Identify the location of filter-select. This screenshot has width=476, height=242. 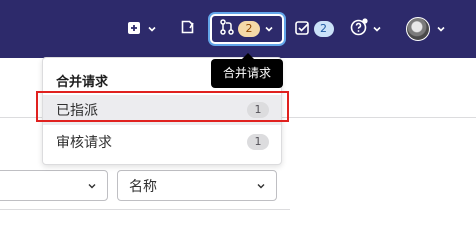
(54, 185).